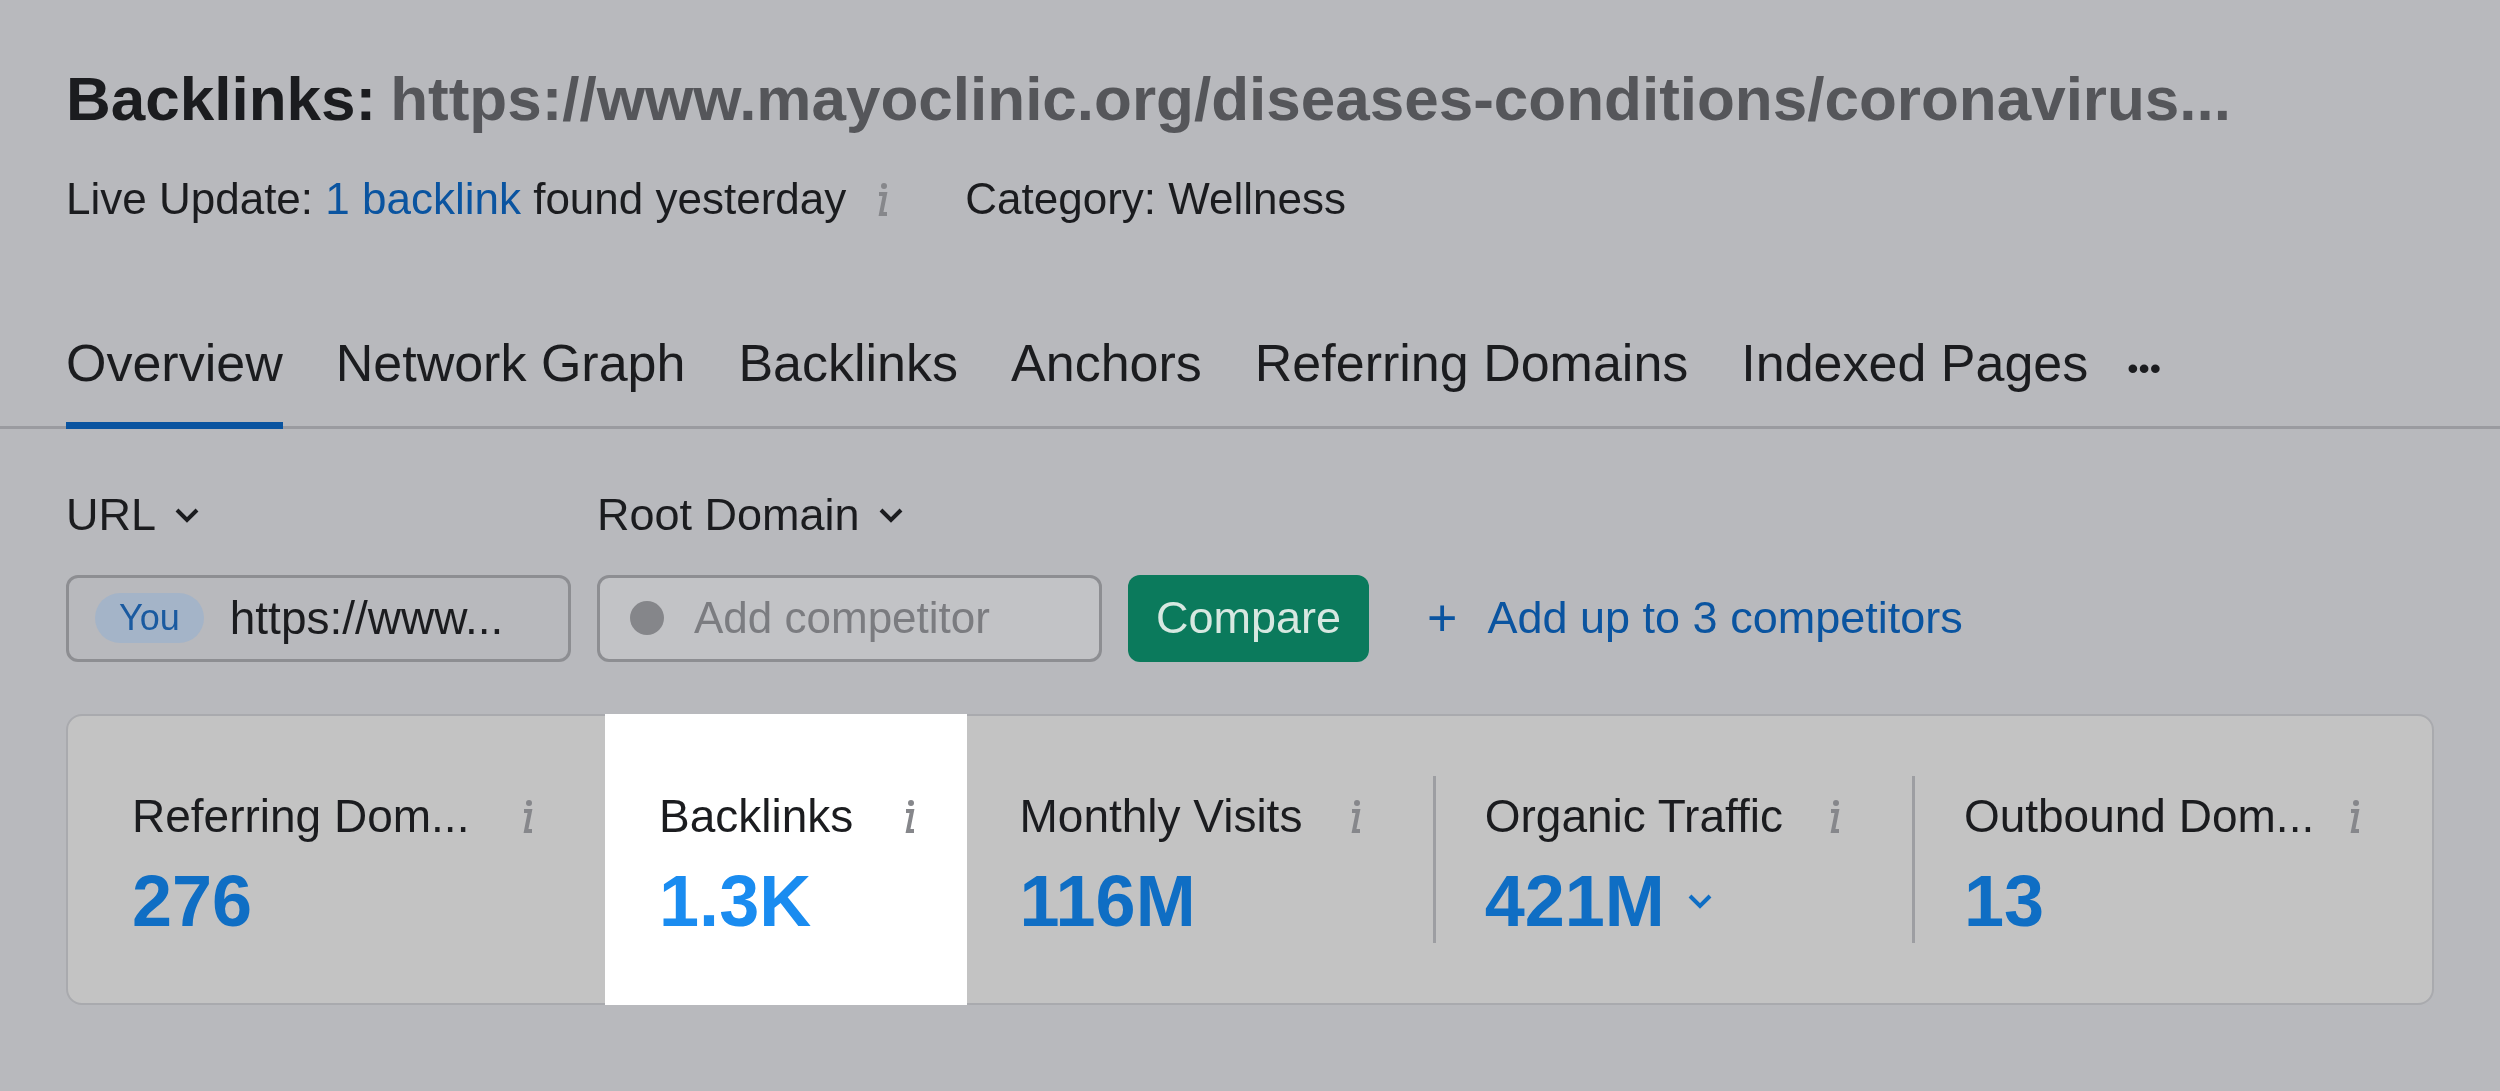  I want to click on metric-card: Outbound Dom... 13, so click(2171, 859).